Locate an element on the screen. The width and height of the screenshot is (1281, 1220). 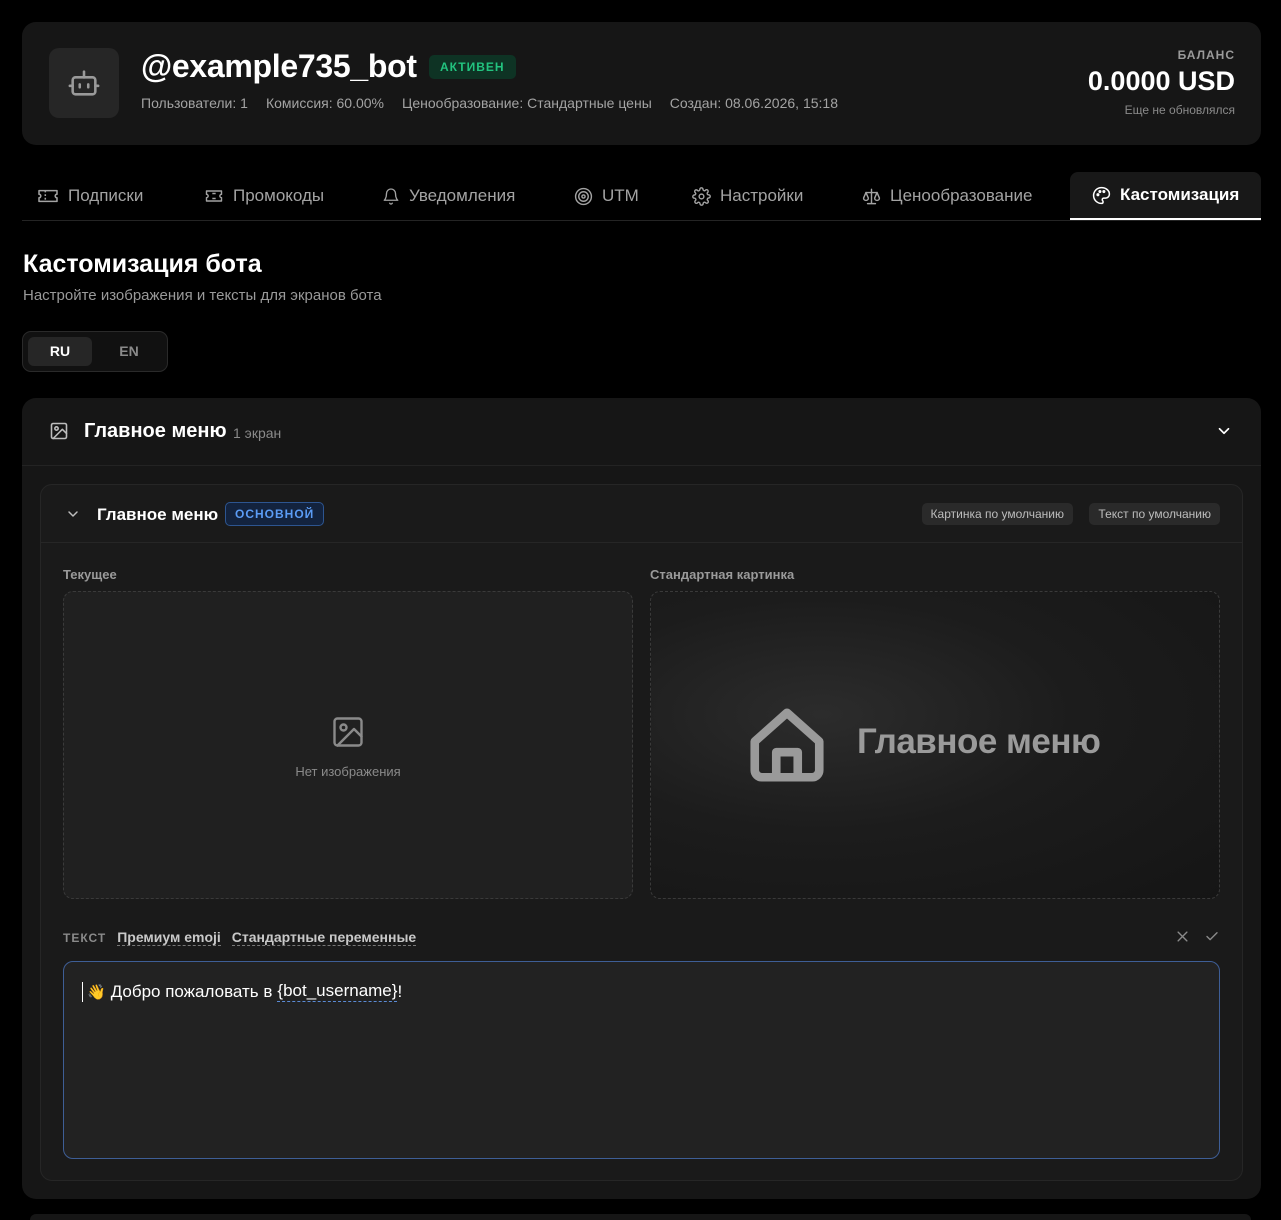
status-badge: АКТИВЕН is located at coordinates (472, 67).